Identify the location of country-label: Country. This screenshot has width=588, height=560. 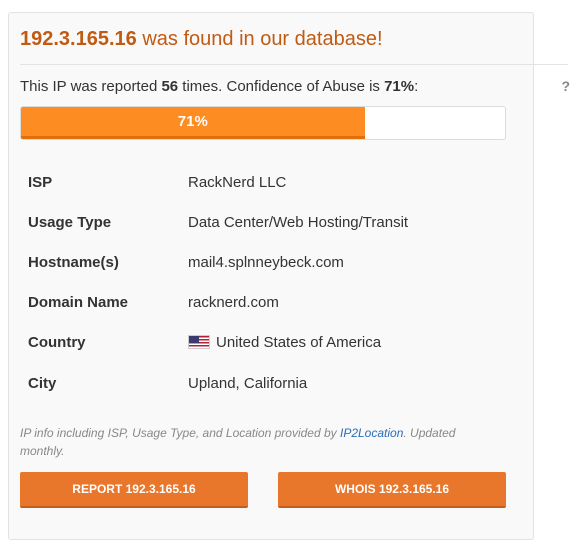
(57, 342).